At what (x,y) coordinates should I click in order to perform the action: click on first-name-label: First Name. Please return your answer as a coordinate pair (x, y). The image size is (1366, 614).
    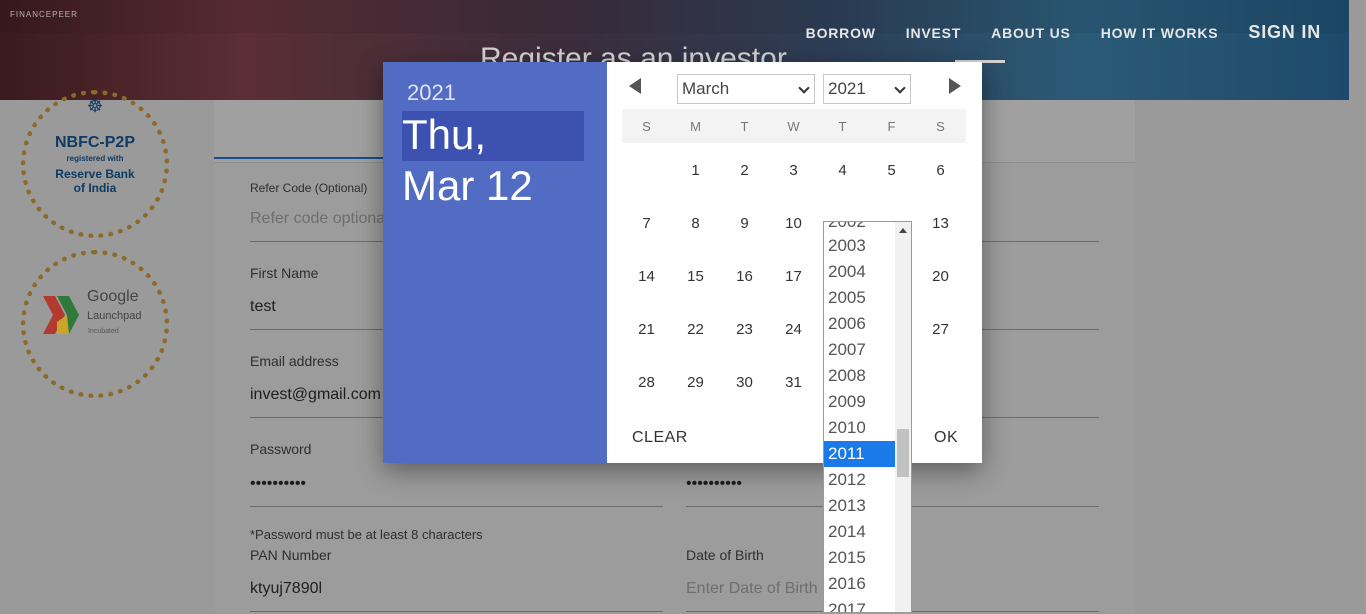
    Looking at the image, I should click on (284, 273).